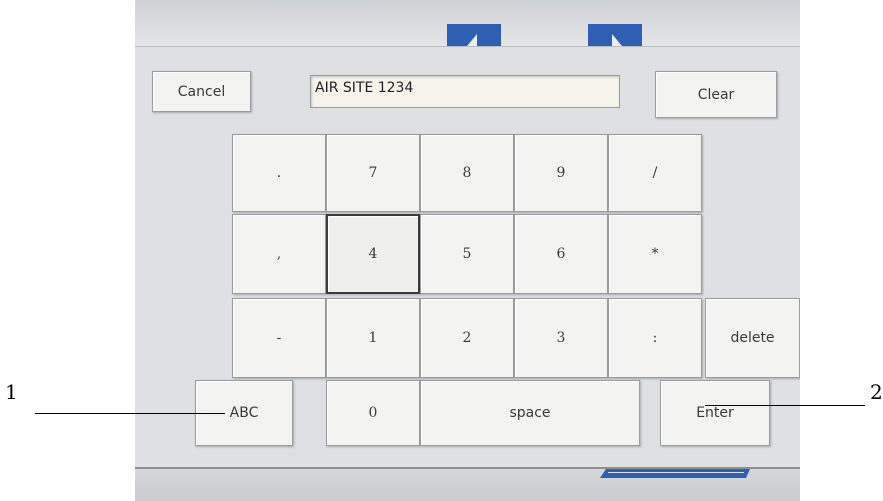 Image resolution: width=883 pixels, height=501 pixels. Describe the element at coordinates (279, 173) in the screenshot. I see `key-period: .` at that location.